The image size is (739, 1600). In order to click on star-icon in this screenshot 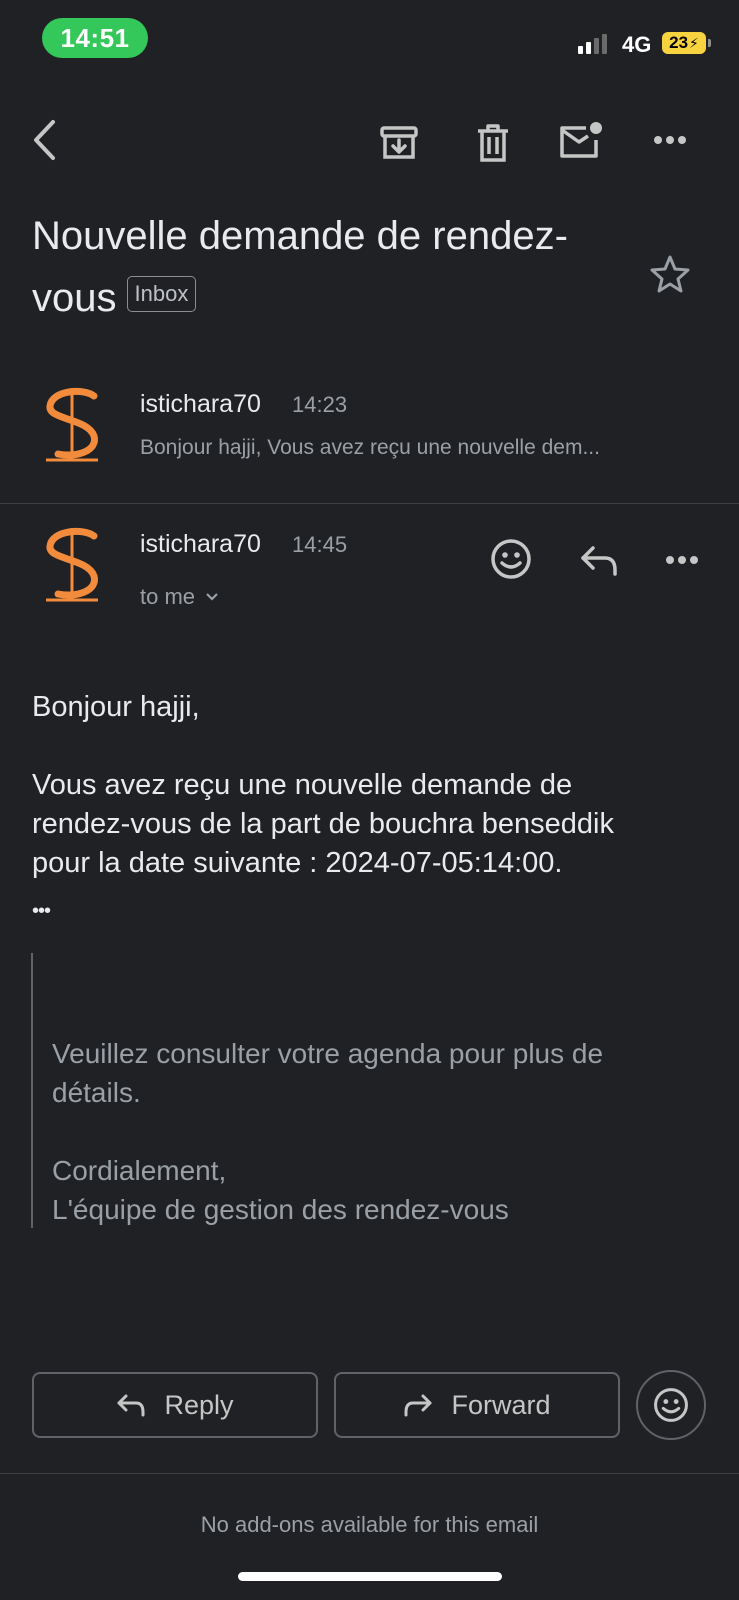, I will do `click(670, 274)`.